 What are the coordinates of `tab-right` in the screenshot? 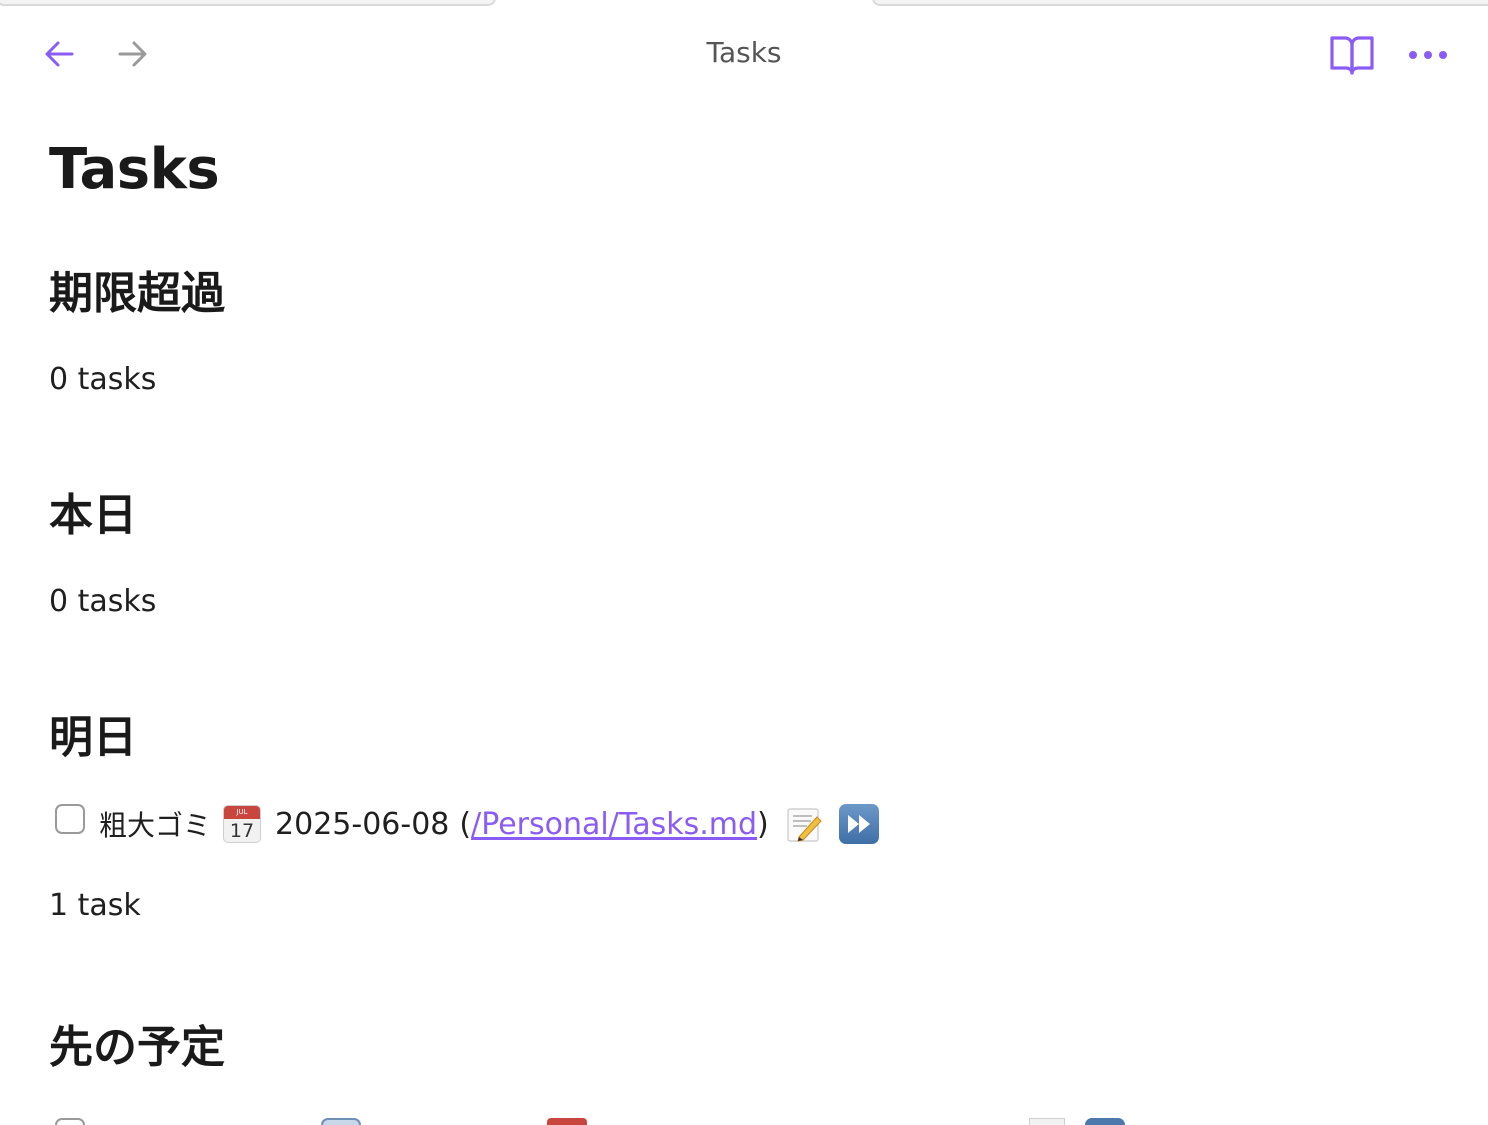 It's located at (1180, 3).